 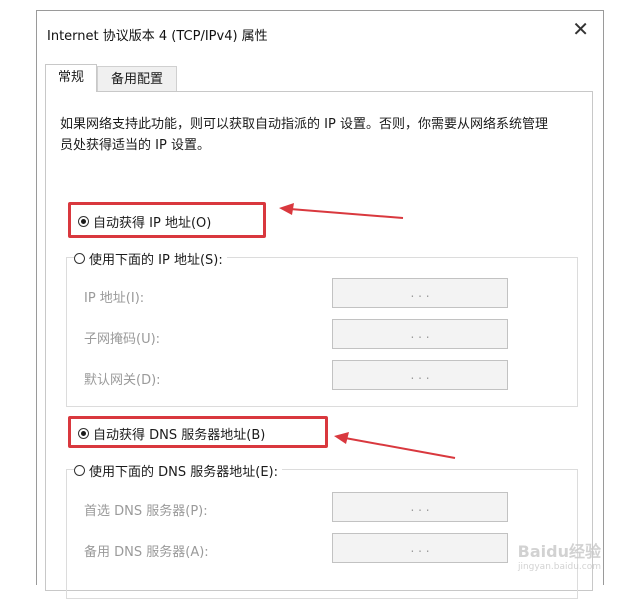 I want to click on ip-manual-option: 使用下面的 IP 地址(S):, so click(x=150, y=258).